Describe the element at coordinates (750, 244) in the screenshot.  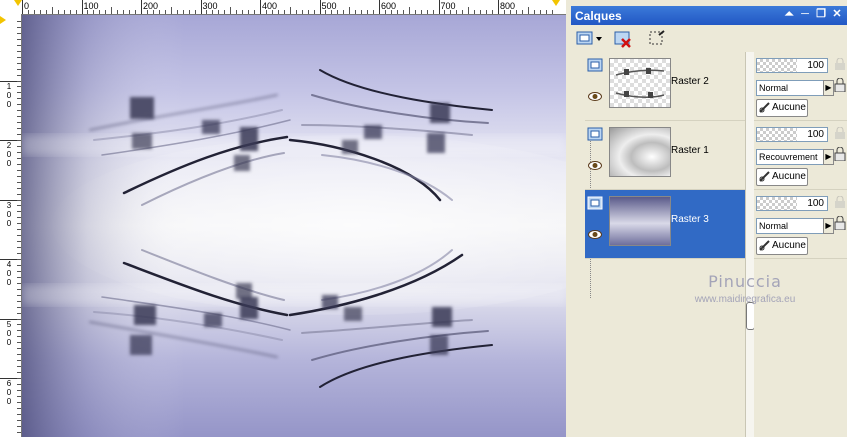
I see `layer-list-scrollbar` at that location.